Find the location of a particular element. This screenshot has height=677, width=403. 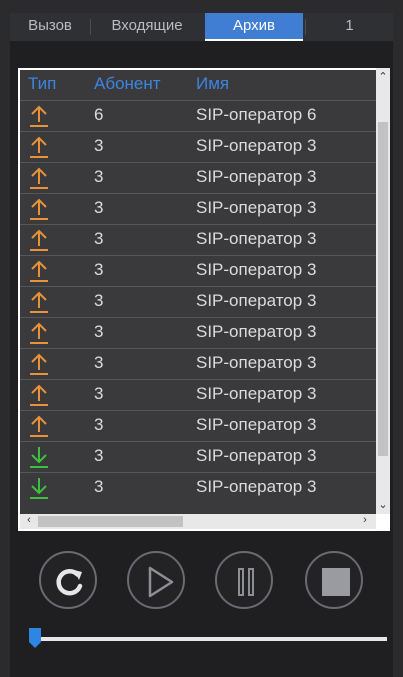

stop-button is located at coordinates (334, 580).